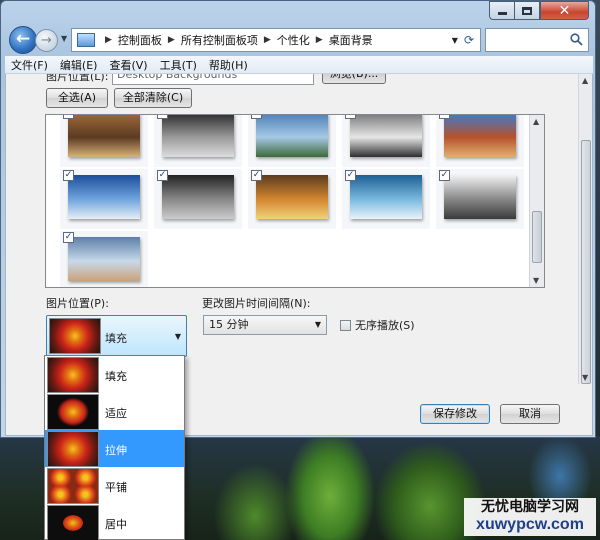 Image resolution: width=600 pixels, height=540 pixels. I want to click on maximize-icon, so click(527, 10).